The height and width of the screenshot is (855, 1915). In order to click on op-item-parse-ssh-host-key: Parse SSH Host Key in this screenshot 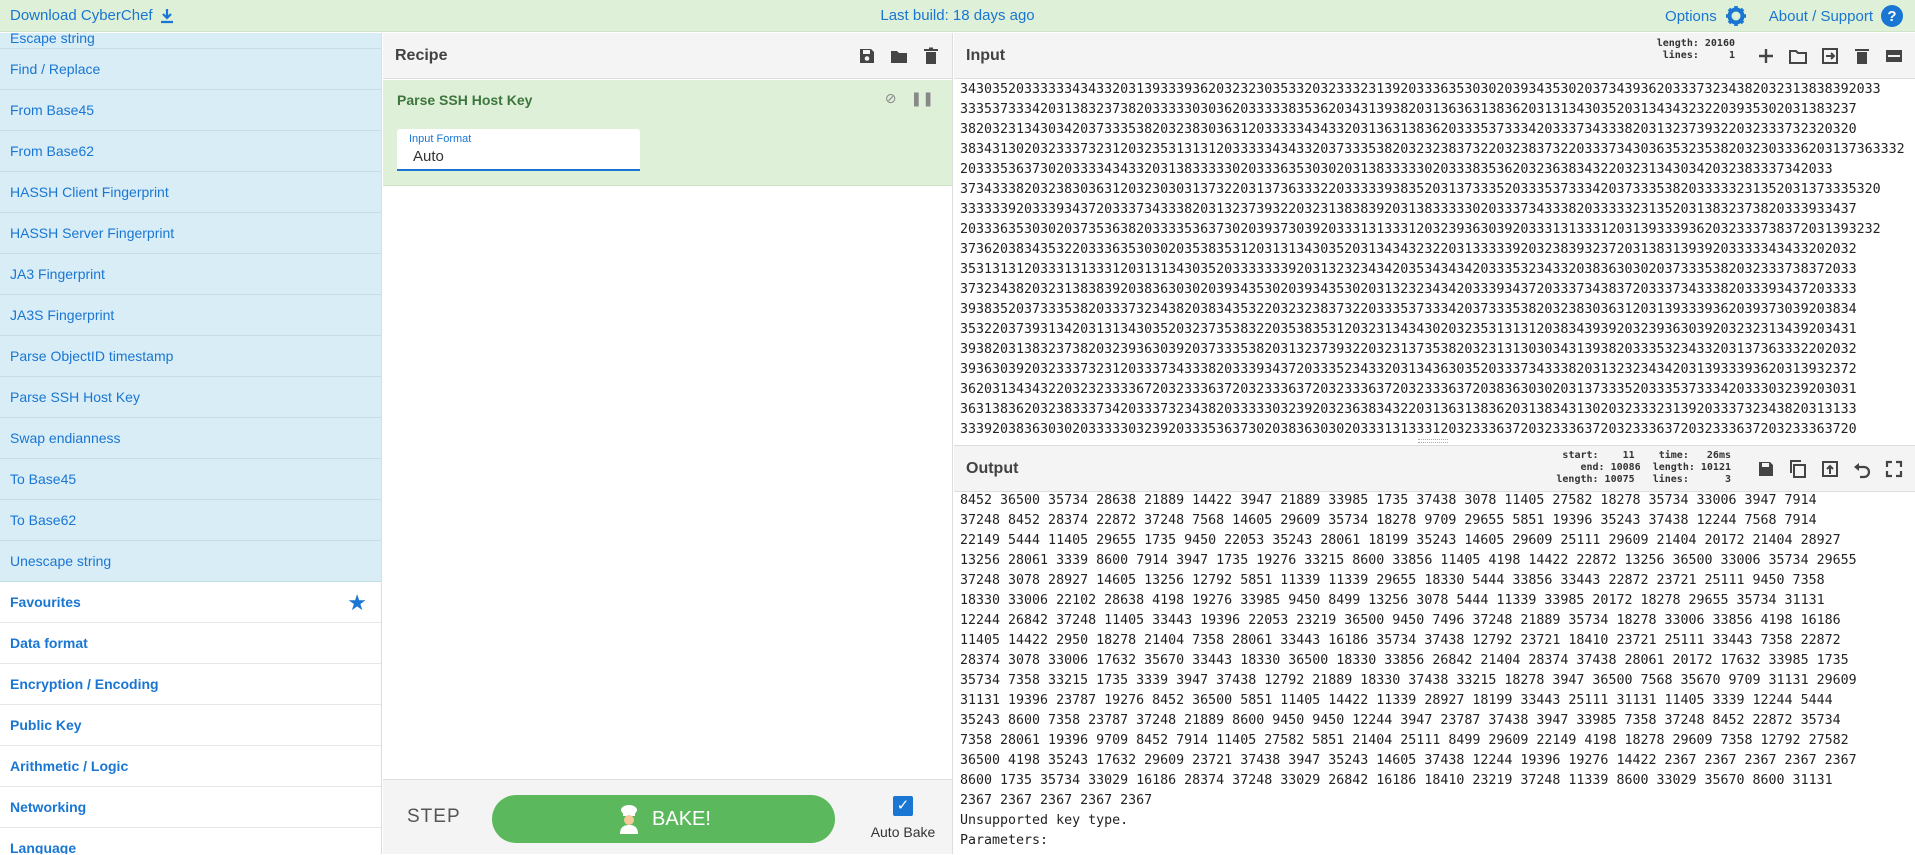, I will do `click(190, 397)`.